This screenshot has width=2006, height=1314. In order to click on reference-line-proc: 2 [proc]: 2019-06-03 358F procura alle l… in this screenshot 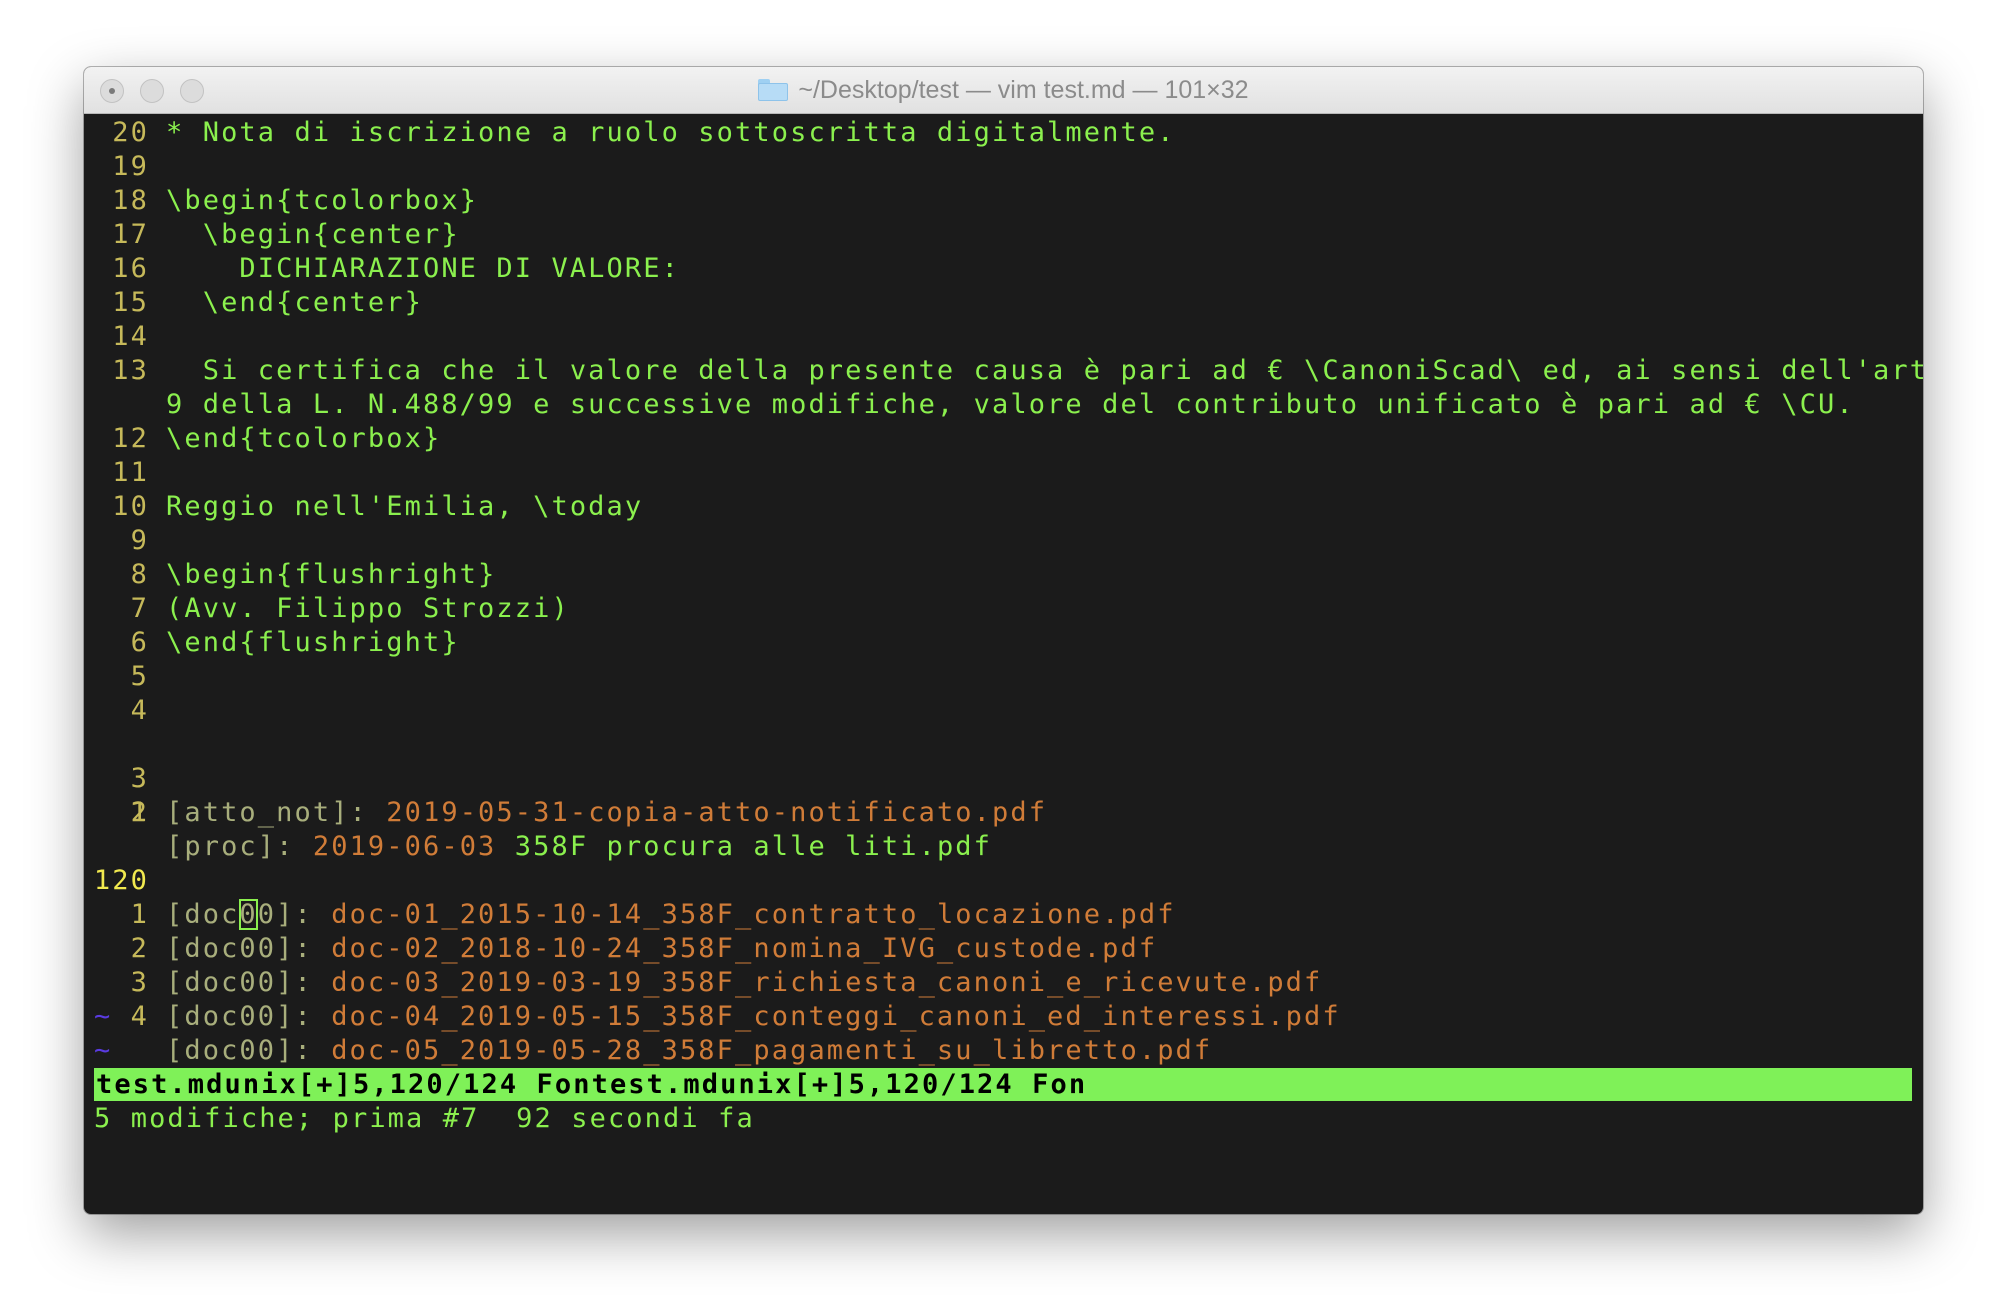, I will do `click(561, 829)`.